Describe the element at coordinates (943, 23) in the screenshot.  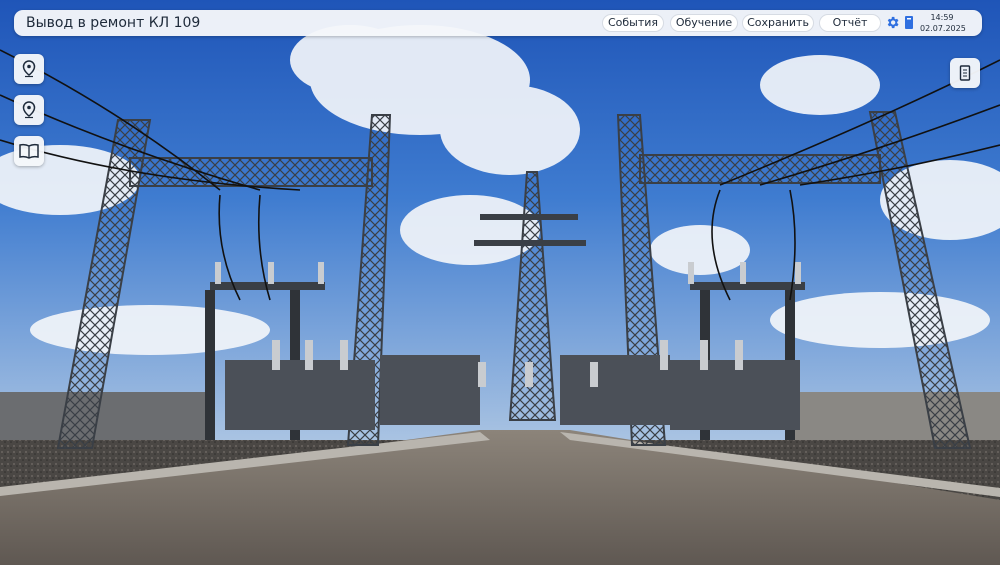
I see `clock: 14:59 02.07.2025` at that location.